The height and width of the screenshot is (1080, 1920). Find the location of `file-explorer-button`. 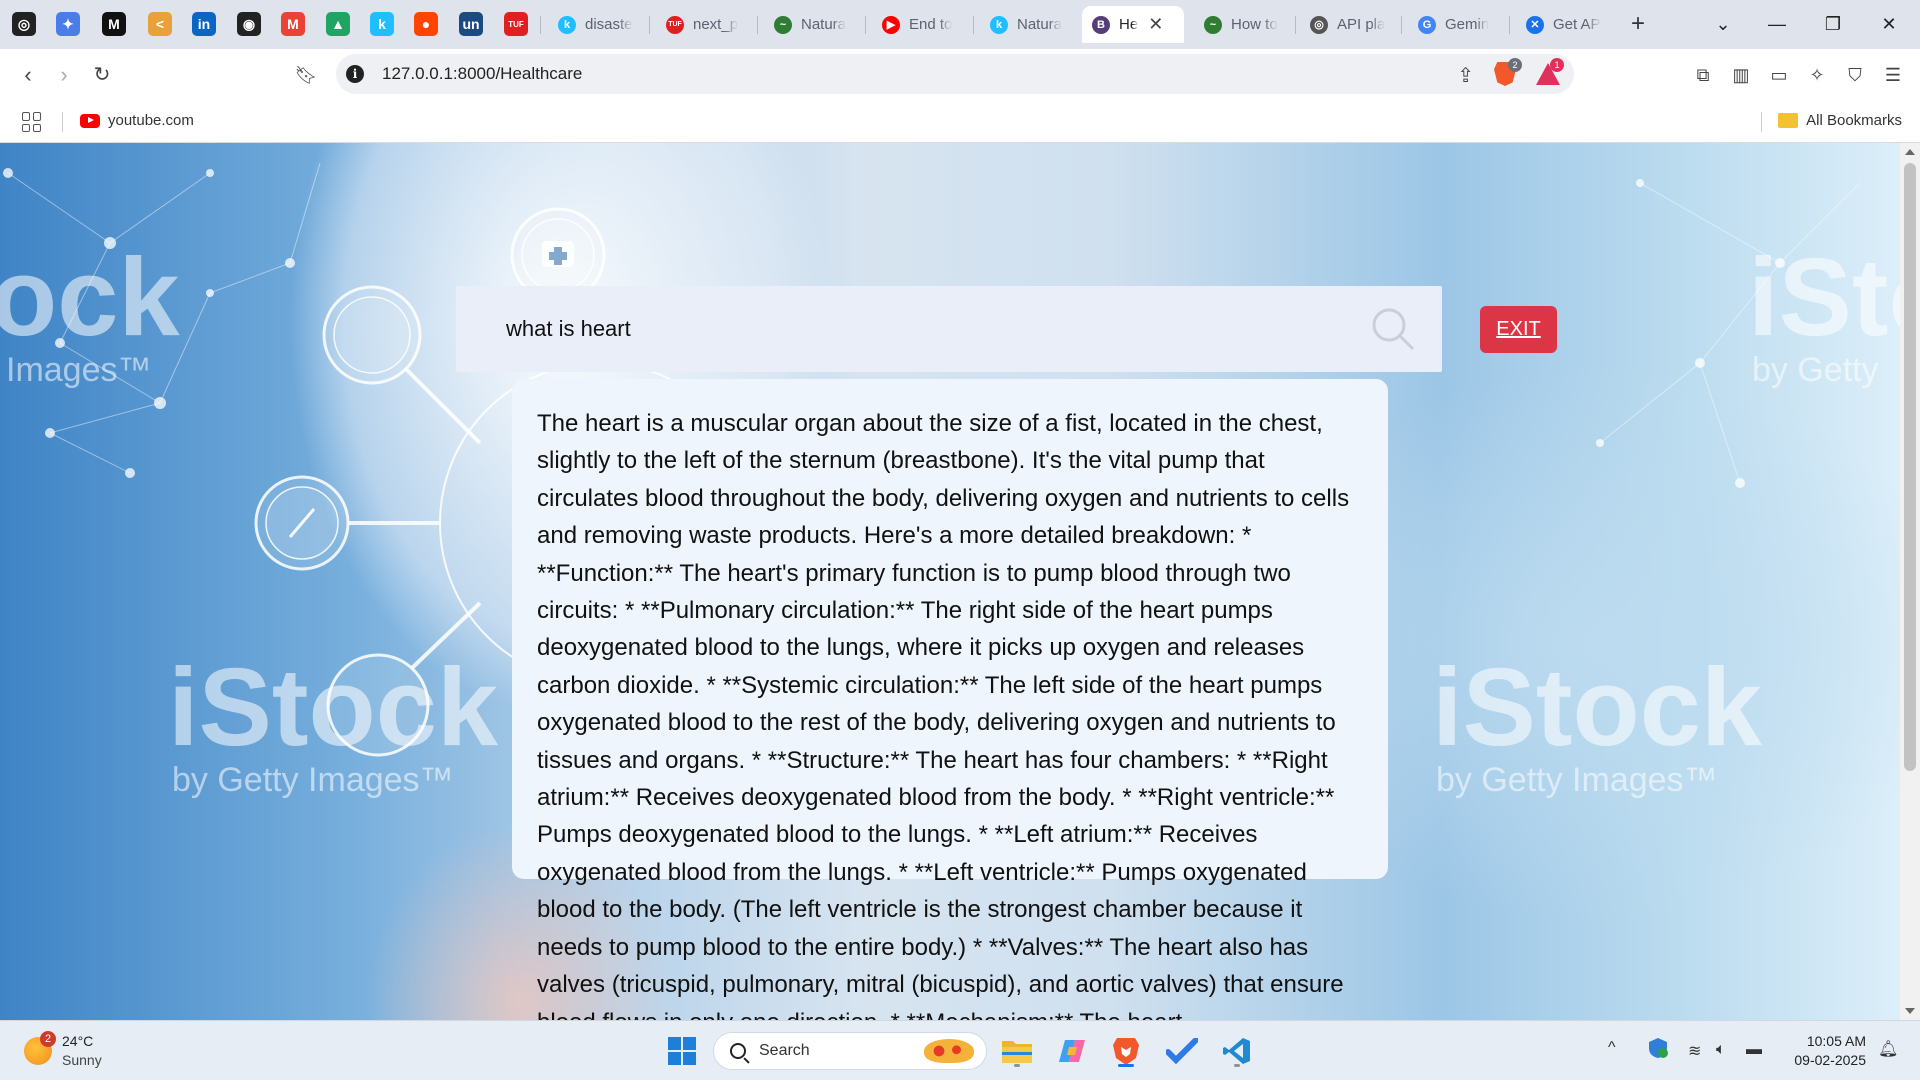

file-explorer-button is located at coordinates (1017, 1051).